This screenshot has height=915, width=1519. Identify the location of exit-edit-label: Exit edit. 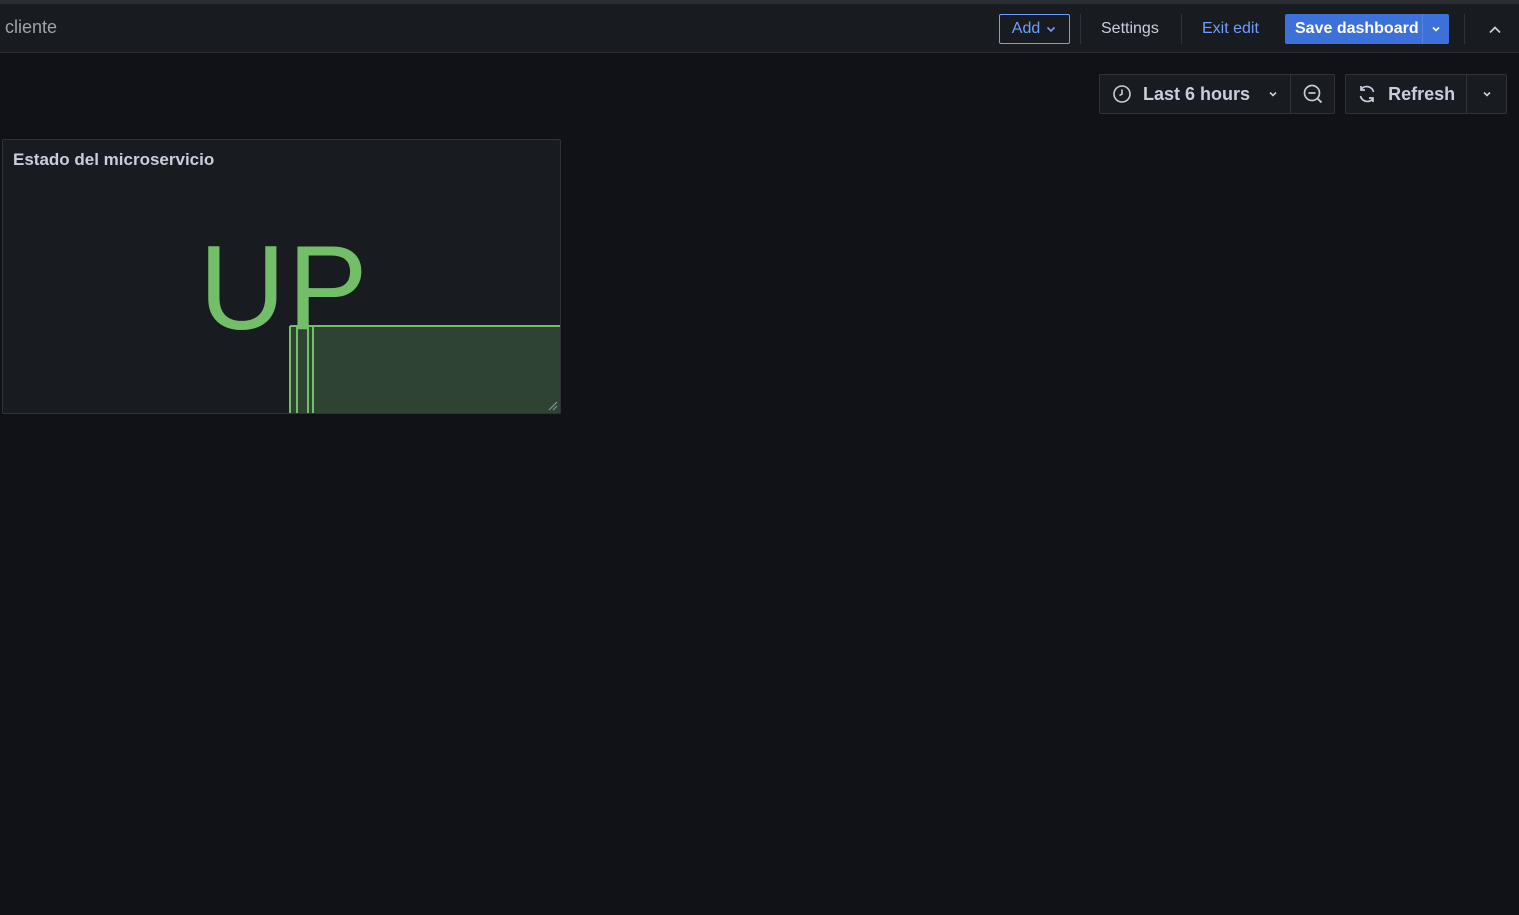
(1230, 28).